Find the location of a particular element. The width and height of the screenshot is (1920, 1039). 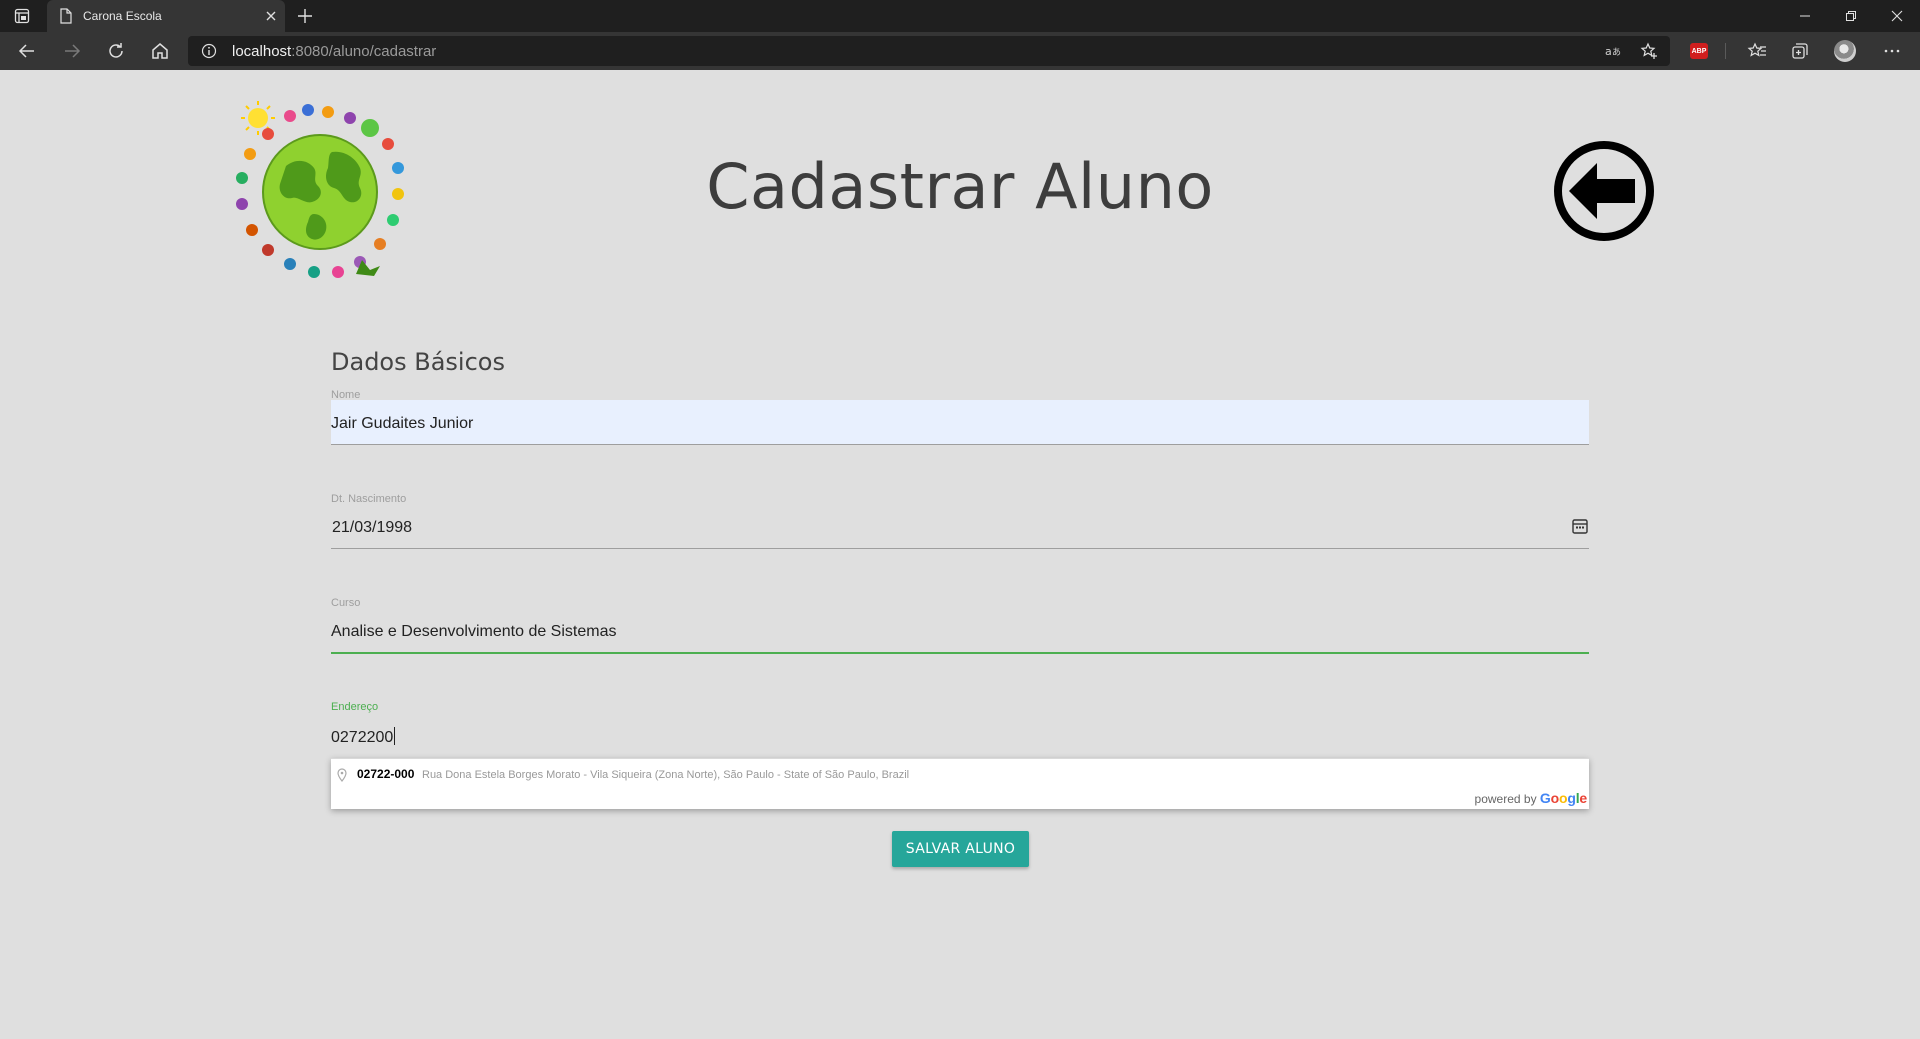

browser-toolbar: localhost:8080/aluno/cadastrar a あ ABP is located at coordinates (960, 51).